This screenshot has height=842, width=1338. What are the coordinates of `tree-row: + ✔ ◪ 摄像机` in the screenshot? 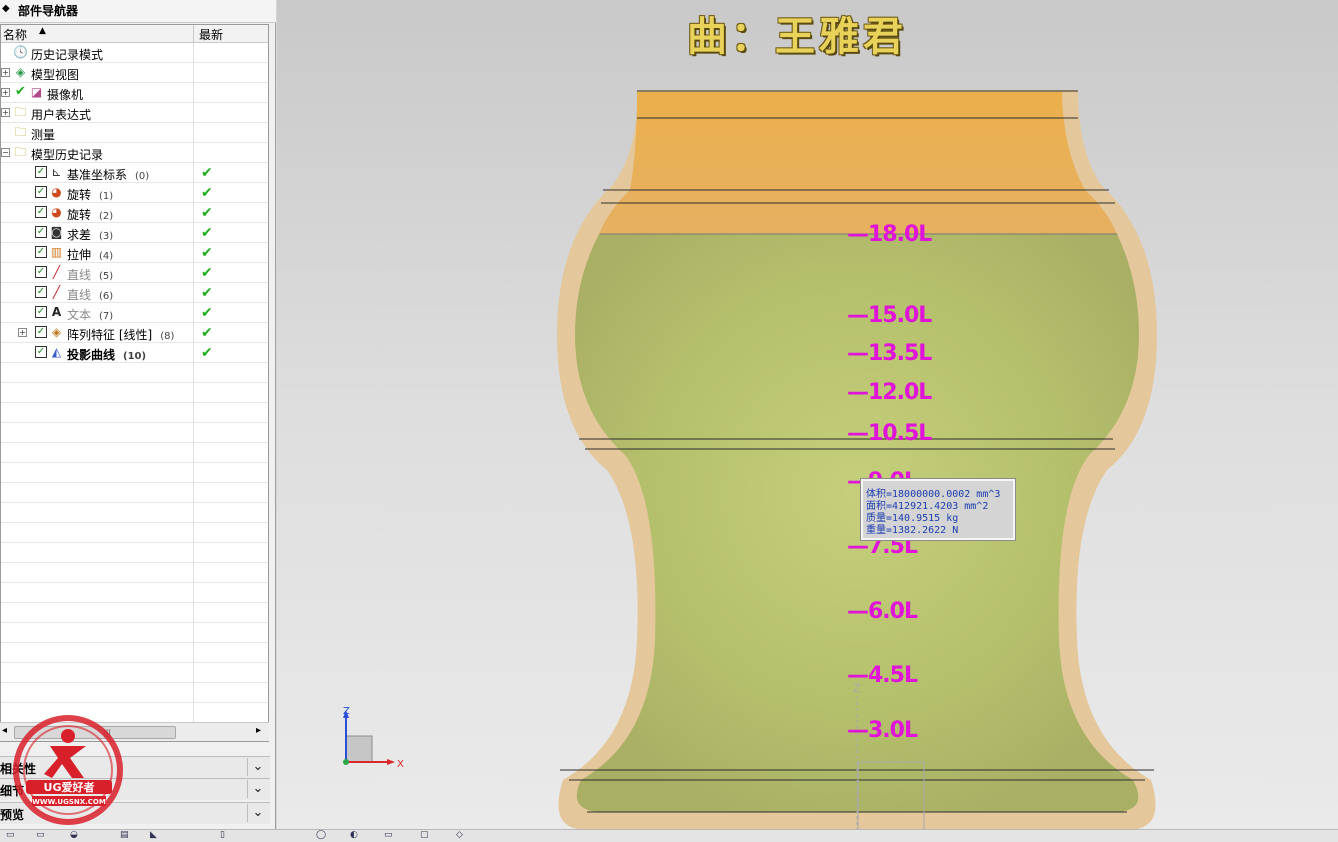 It's located at (134, 93).